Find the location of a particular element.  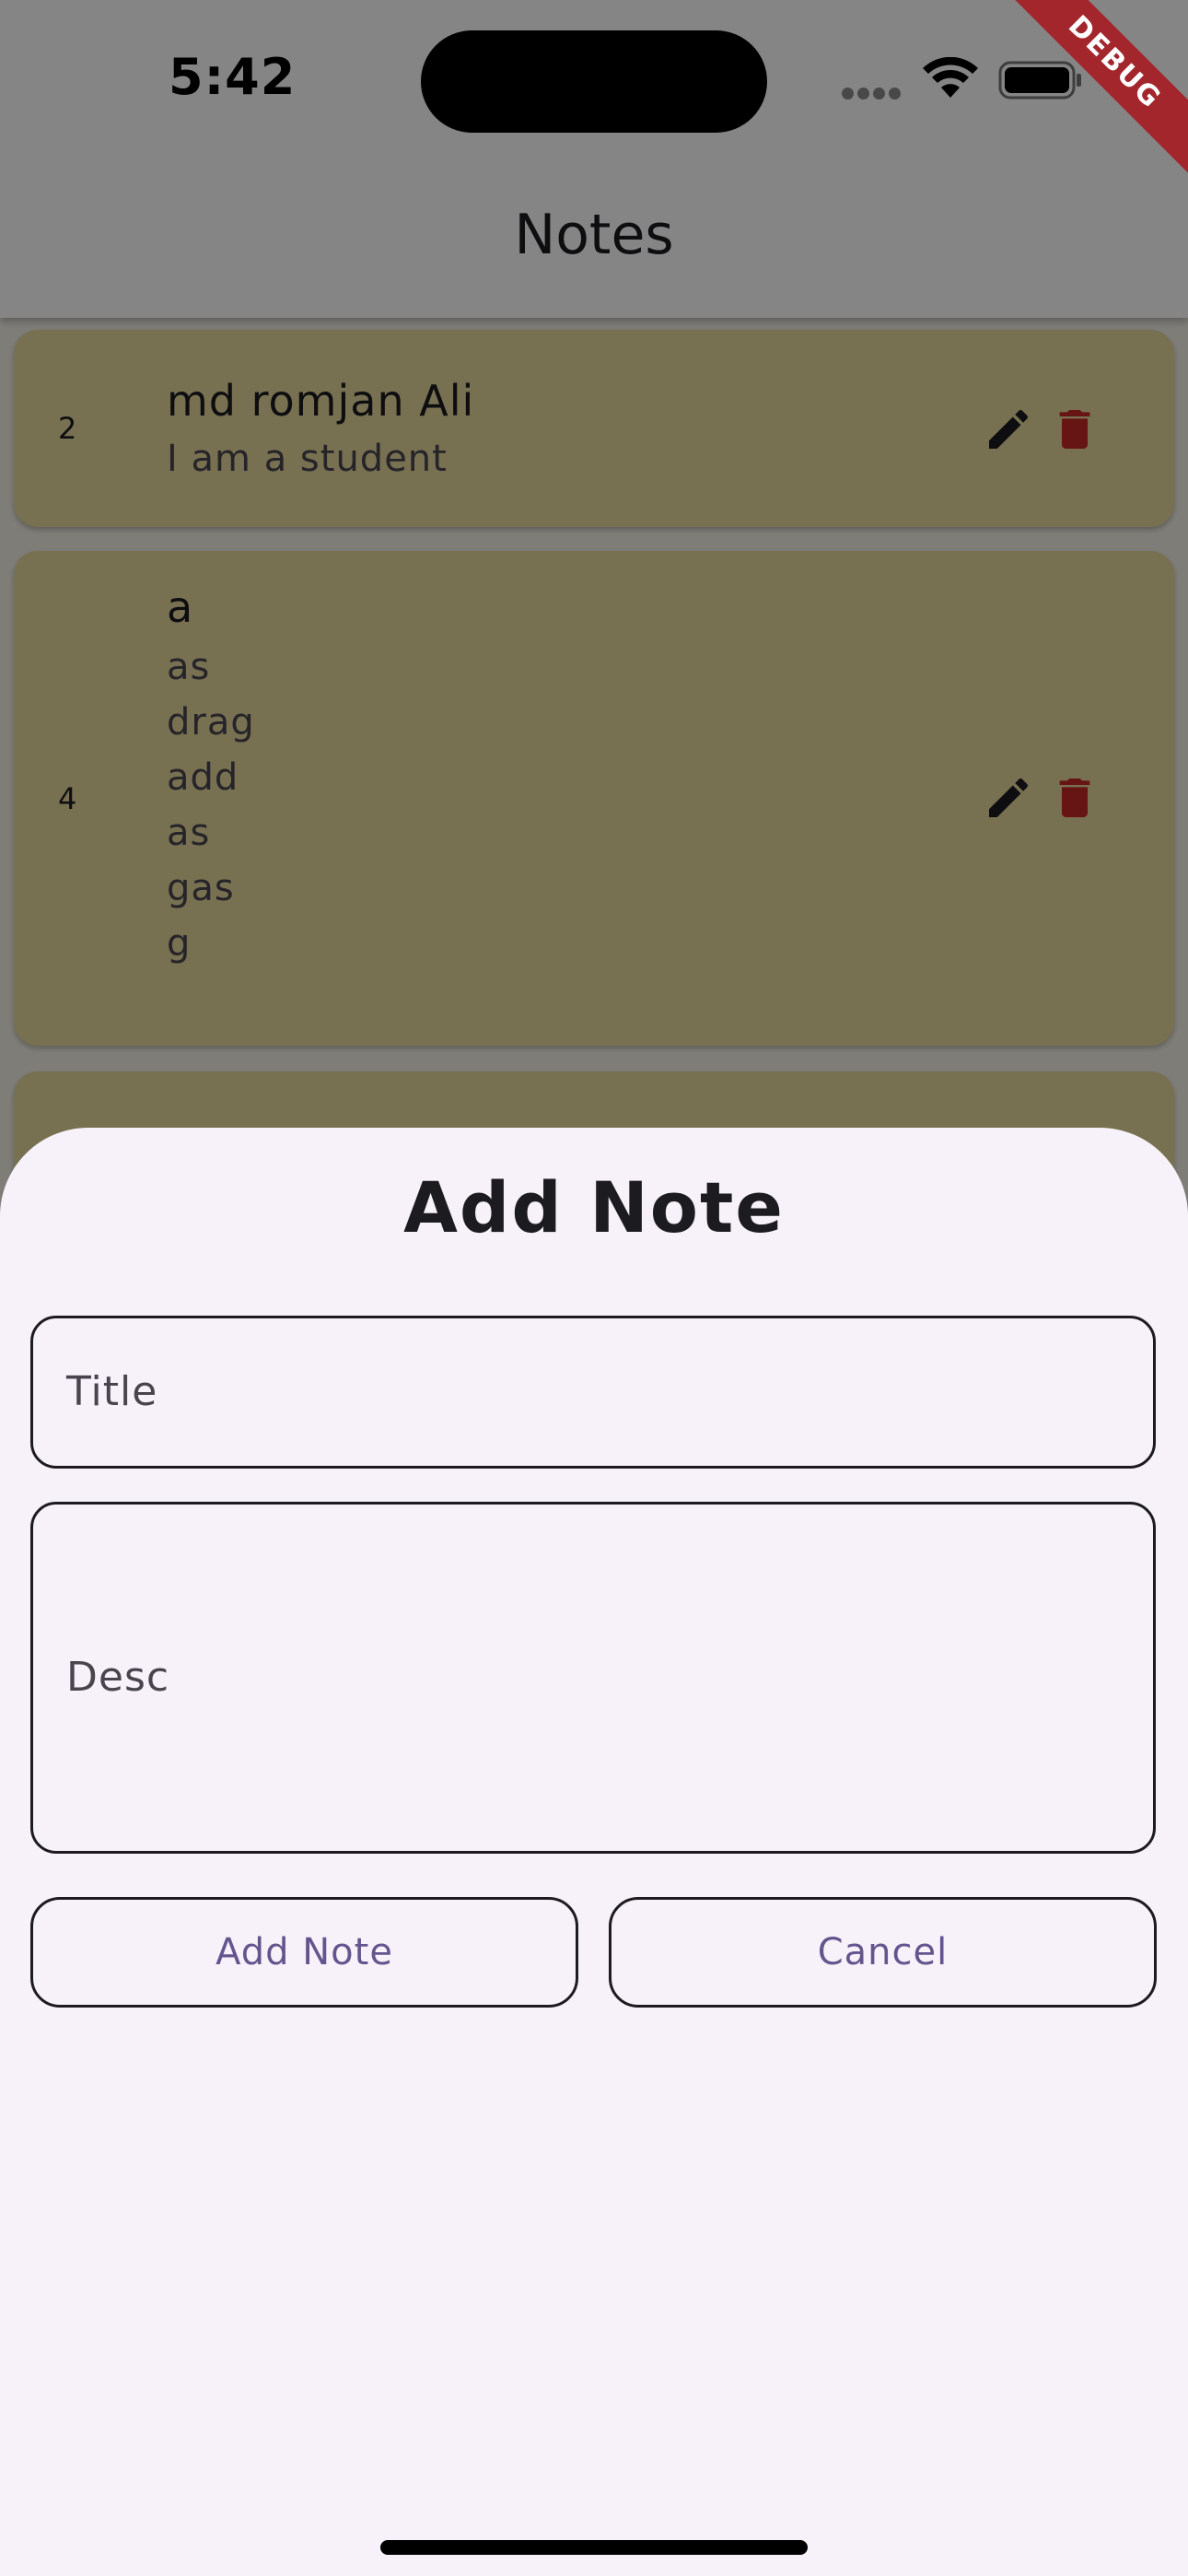

cancel-button: Cancel is located at coordinates (883, 1952).